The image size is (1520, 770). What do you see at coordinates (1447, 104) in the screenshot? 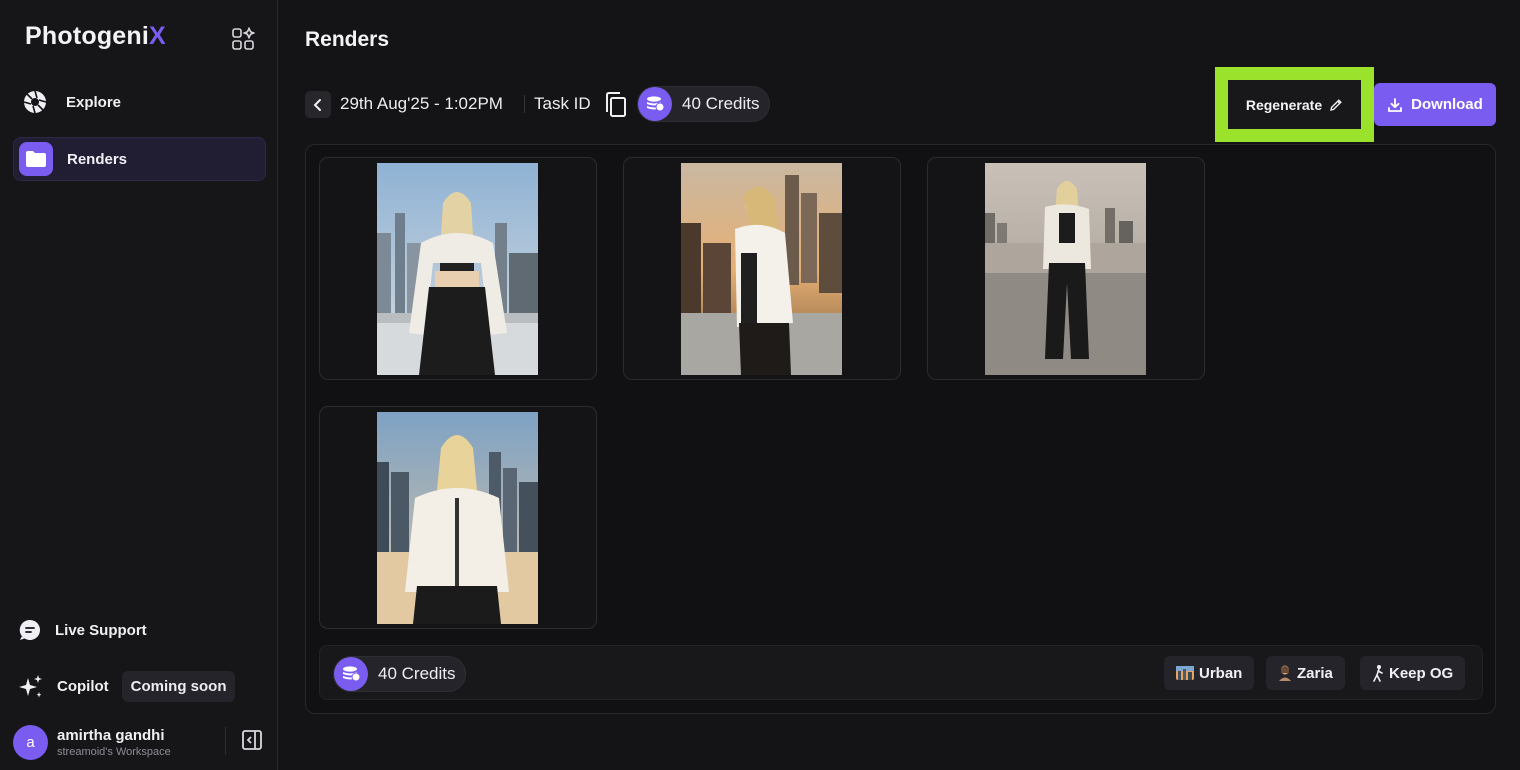
I see `download-label: Download` at bounding box center [1447, 104].